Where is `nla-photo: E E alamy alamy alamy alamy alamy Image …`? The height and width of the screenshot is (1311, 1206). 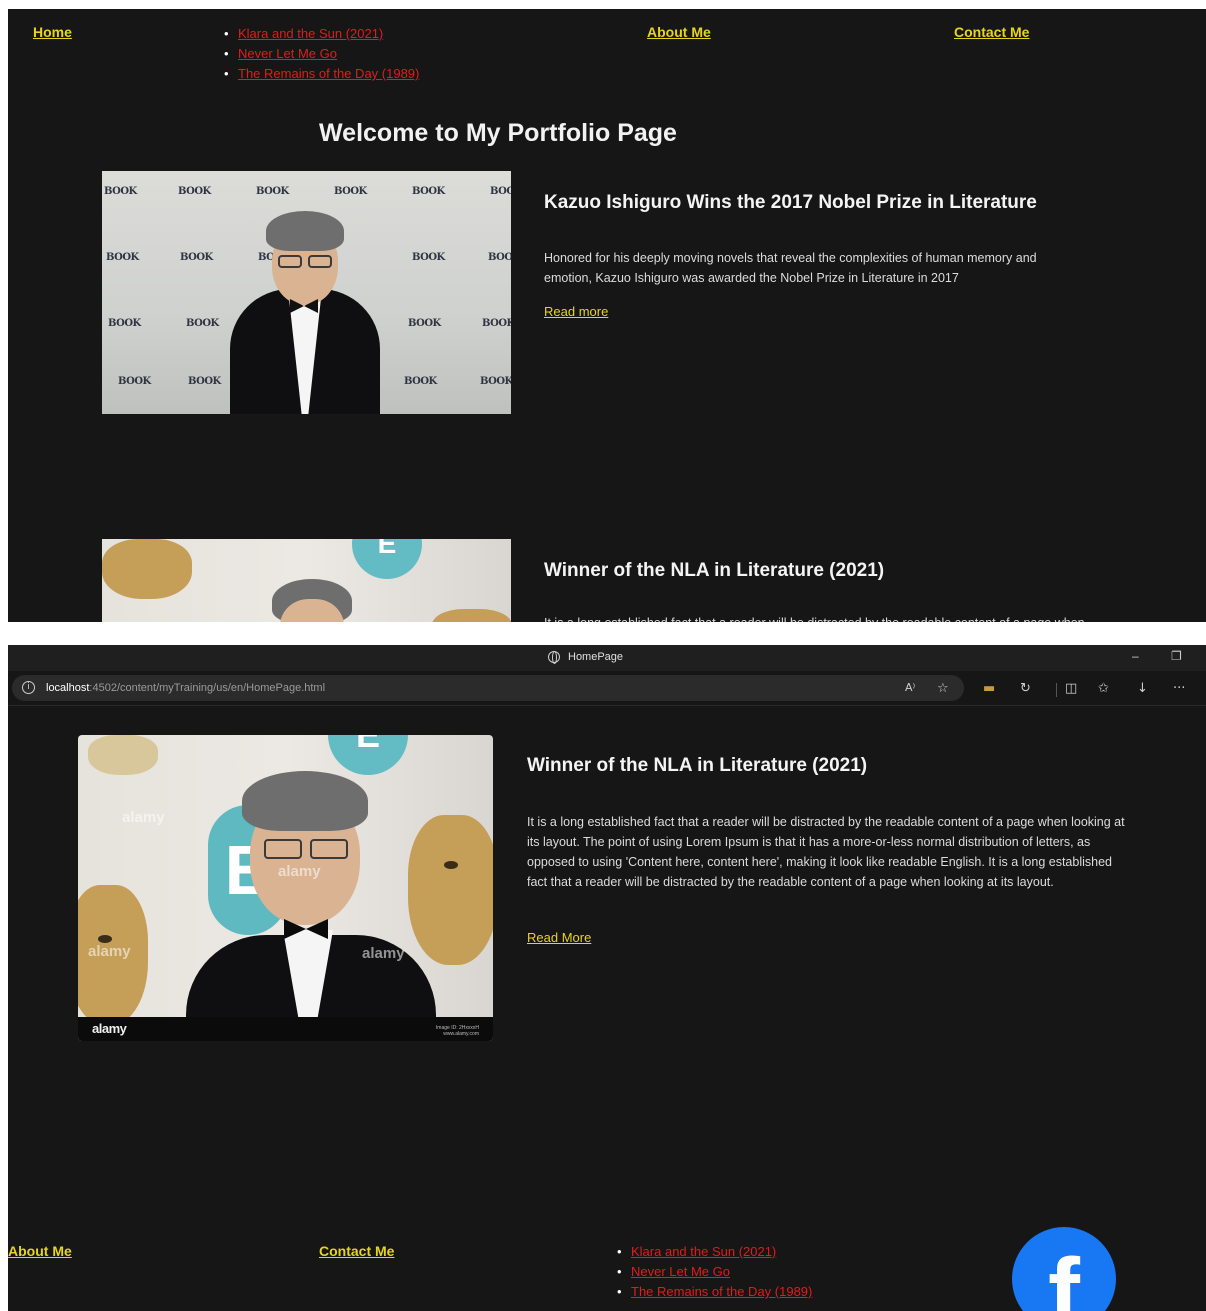
nla-photo: E E alamy alamy alamy alamy alamy Image … is located at coordinates (285, 888).